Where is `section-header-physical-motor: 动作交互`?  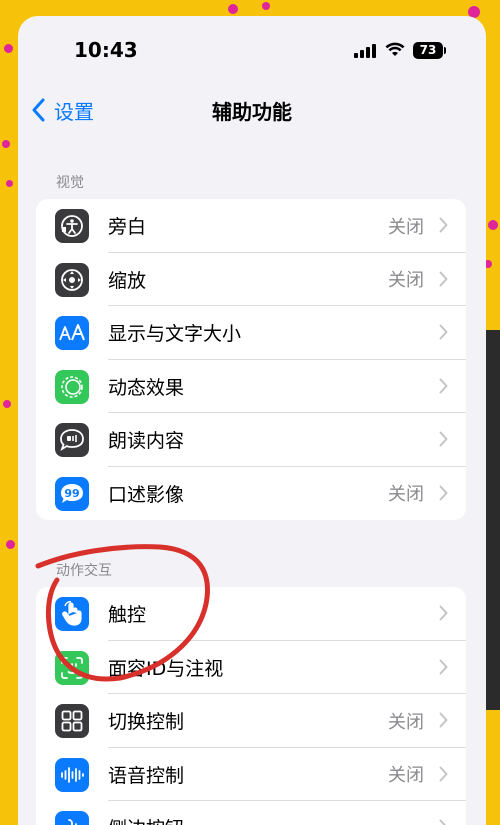
section-header-physical-motor: 动作交互 is located at coordinates (84, 571).